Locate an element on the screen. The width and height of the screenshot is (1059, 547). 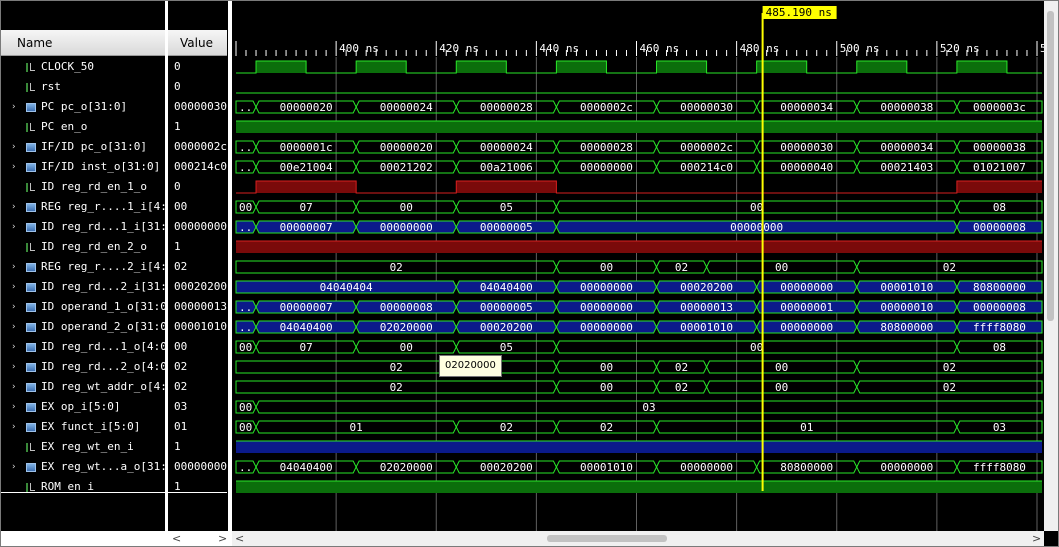
signal-row: › ID operand_1_o[31:0] is located at coordinates (83, 307).